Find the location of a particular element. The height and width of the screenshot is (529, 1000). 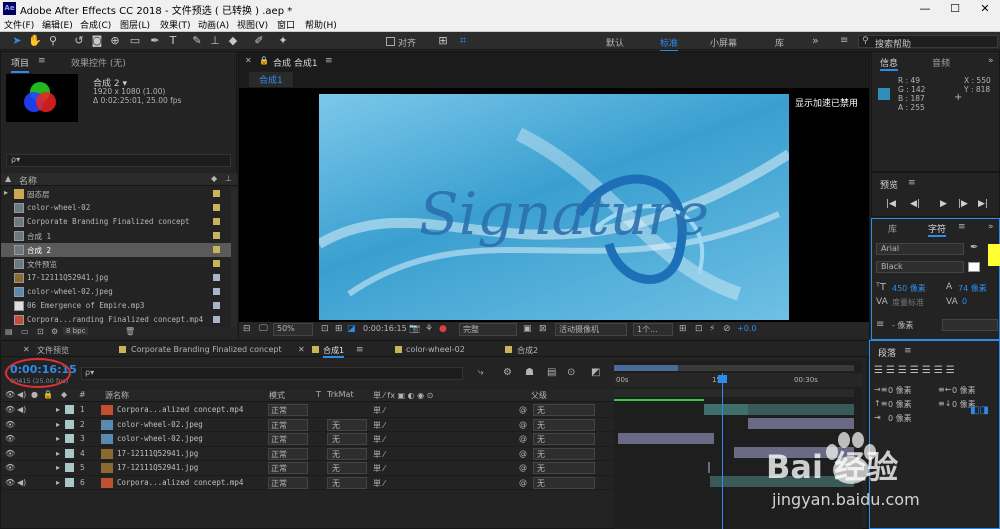

list-item-selected: 合成 2 is located at coordinates (116, 250).